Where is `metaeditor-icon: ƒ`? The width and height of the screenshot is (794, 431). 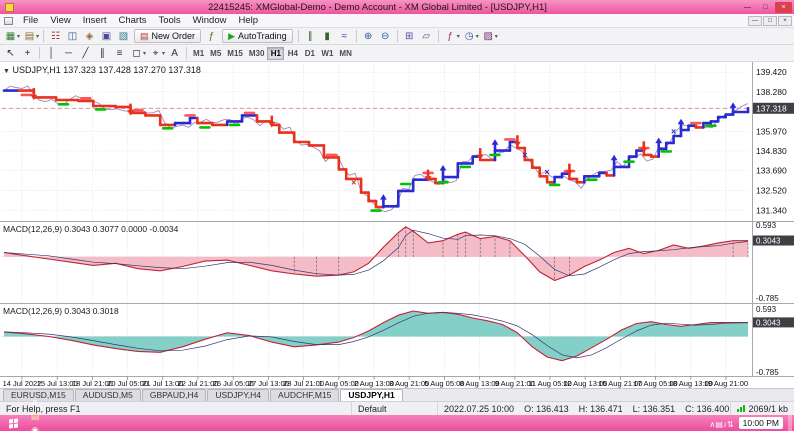 metaeditor-icon: ƒ is located at coordinates (211, 36).